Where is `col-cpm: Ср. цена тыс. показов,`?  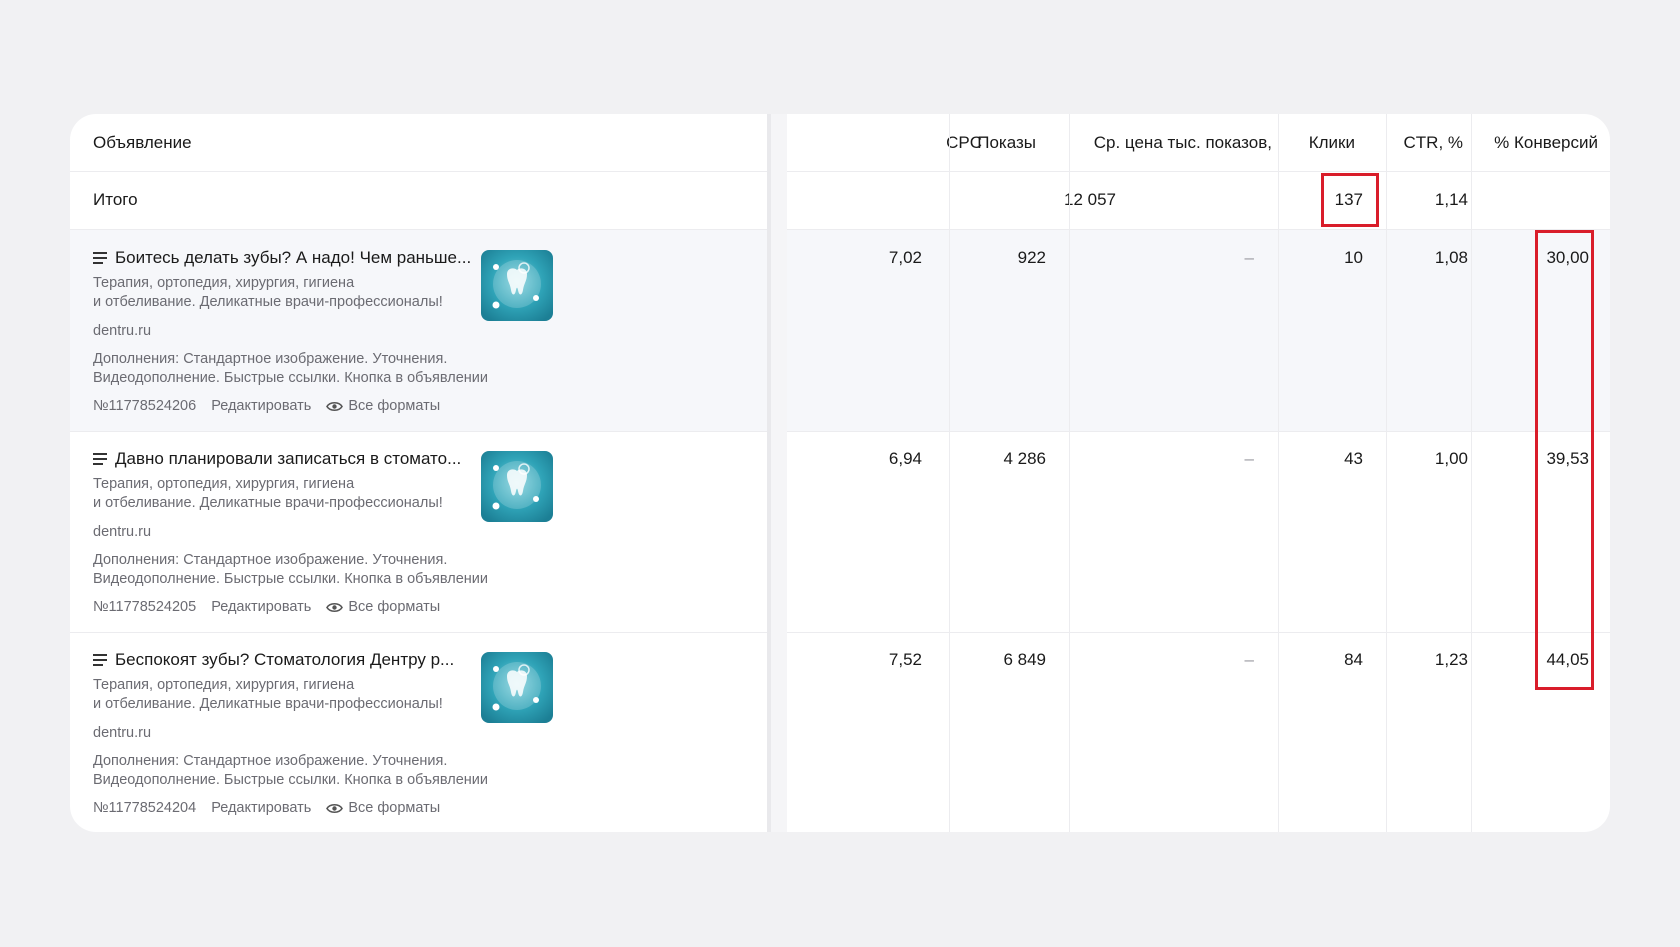 col-cpm: Ср. цена тыс. показов, is located at coordinates (1183, 143).